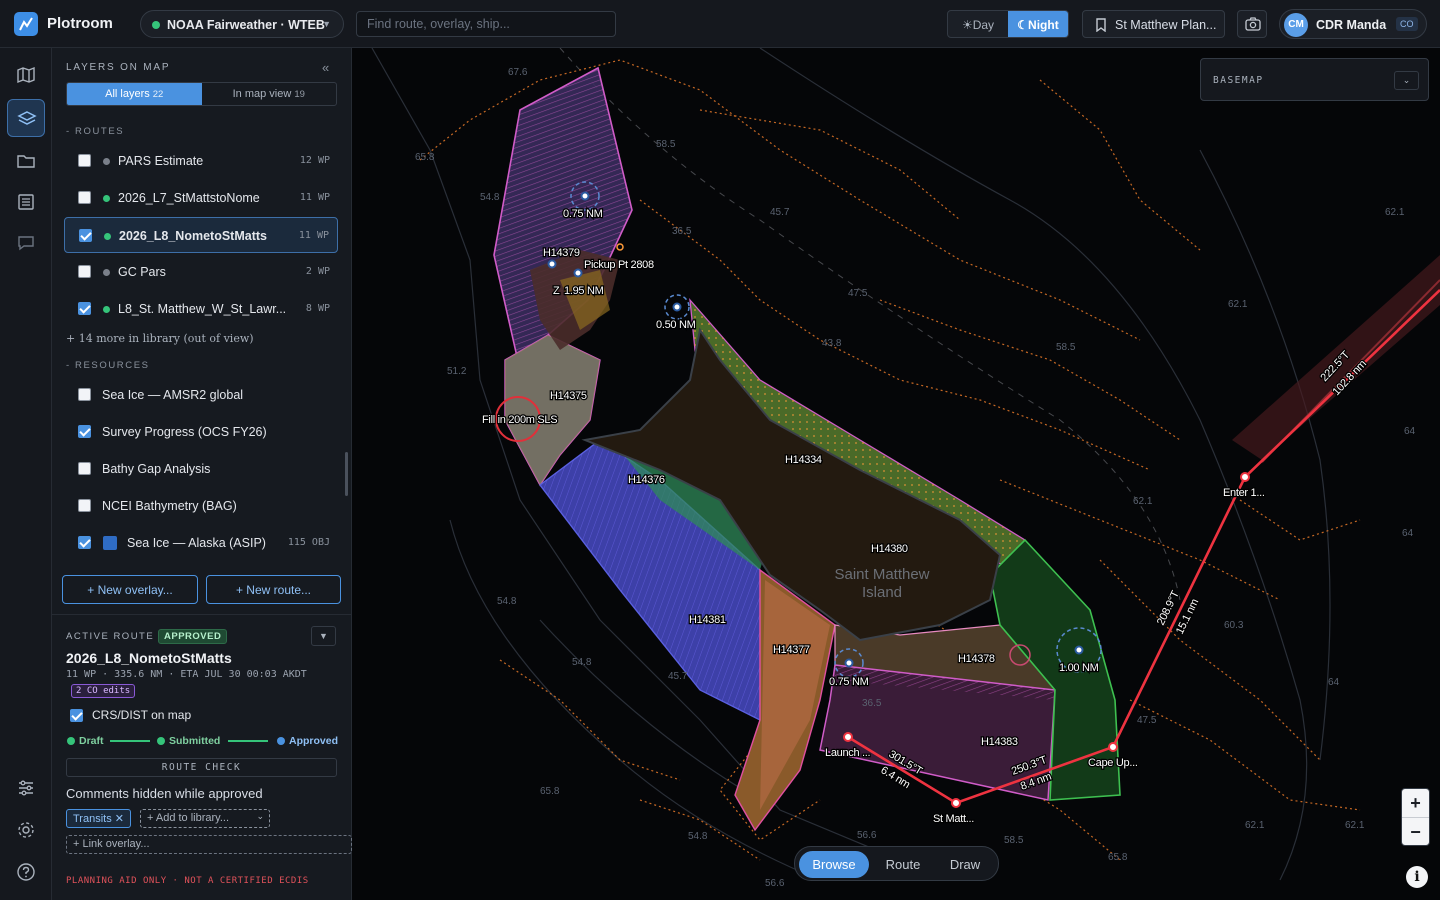 This screenshot has height=900, width=1440. What do you see at coordinates (201, 767) in the screenshot?
I see `route-check-button: ROUTE CHECK` at bounding box center [201, 767].